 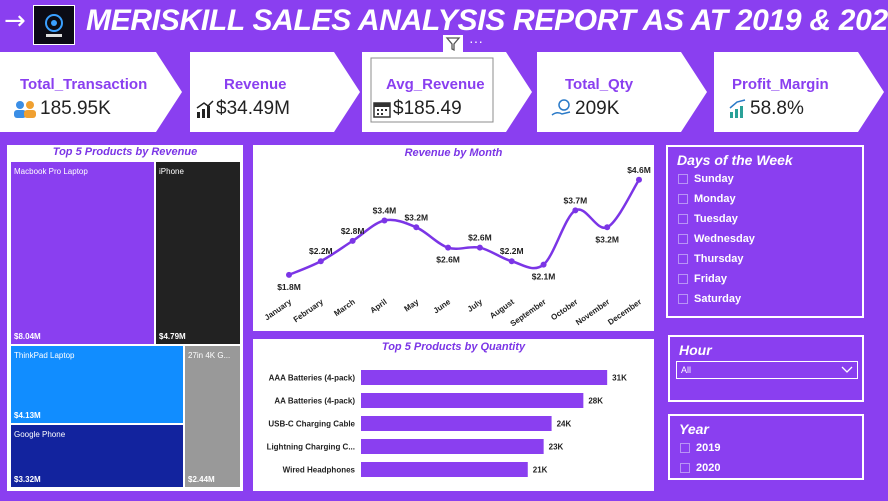 I want to click on kpi-value: $185.49, so click(x=427, y=108).